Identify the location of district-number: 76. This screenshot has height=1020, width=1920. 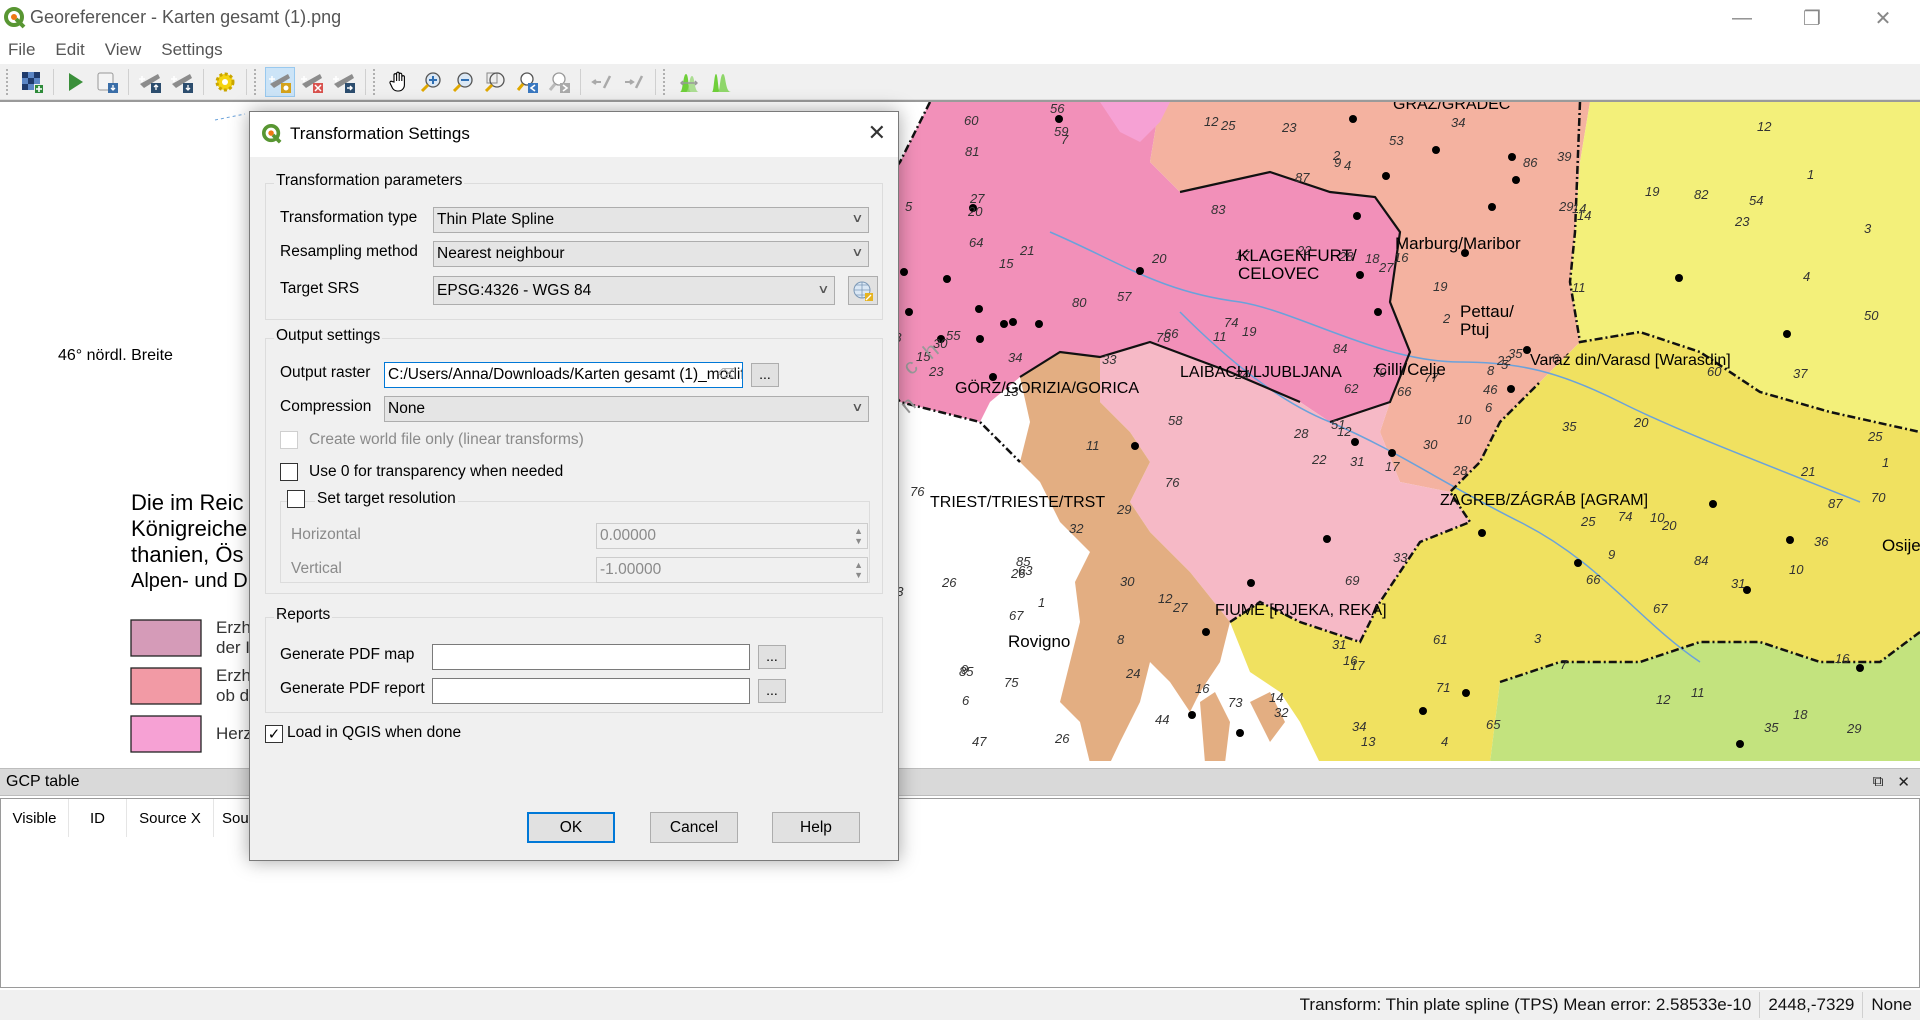
(1172, 482).